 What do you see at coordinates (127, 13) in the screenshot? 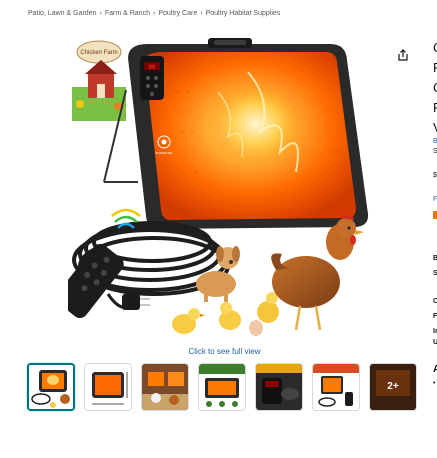
I see `breadcrumb-item-farm-ranch: Farm & Ranch` at bounding box center [127, 13].